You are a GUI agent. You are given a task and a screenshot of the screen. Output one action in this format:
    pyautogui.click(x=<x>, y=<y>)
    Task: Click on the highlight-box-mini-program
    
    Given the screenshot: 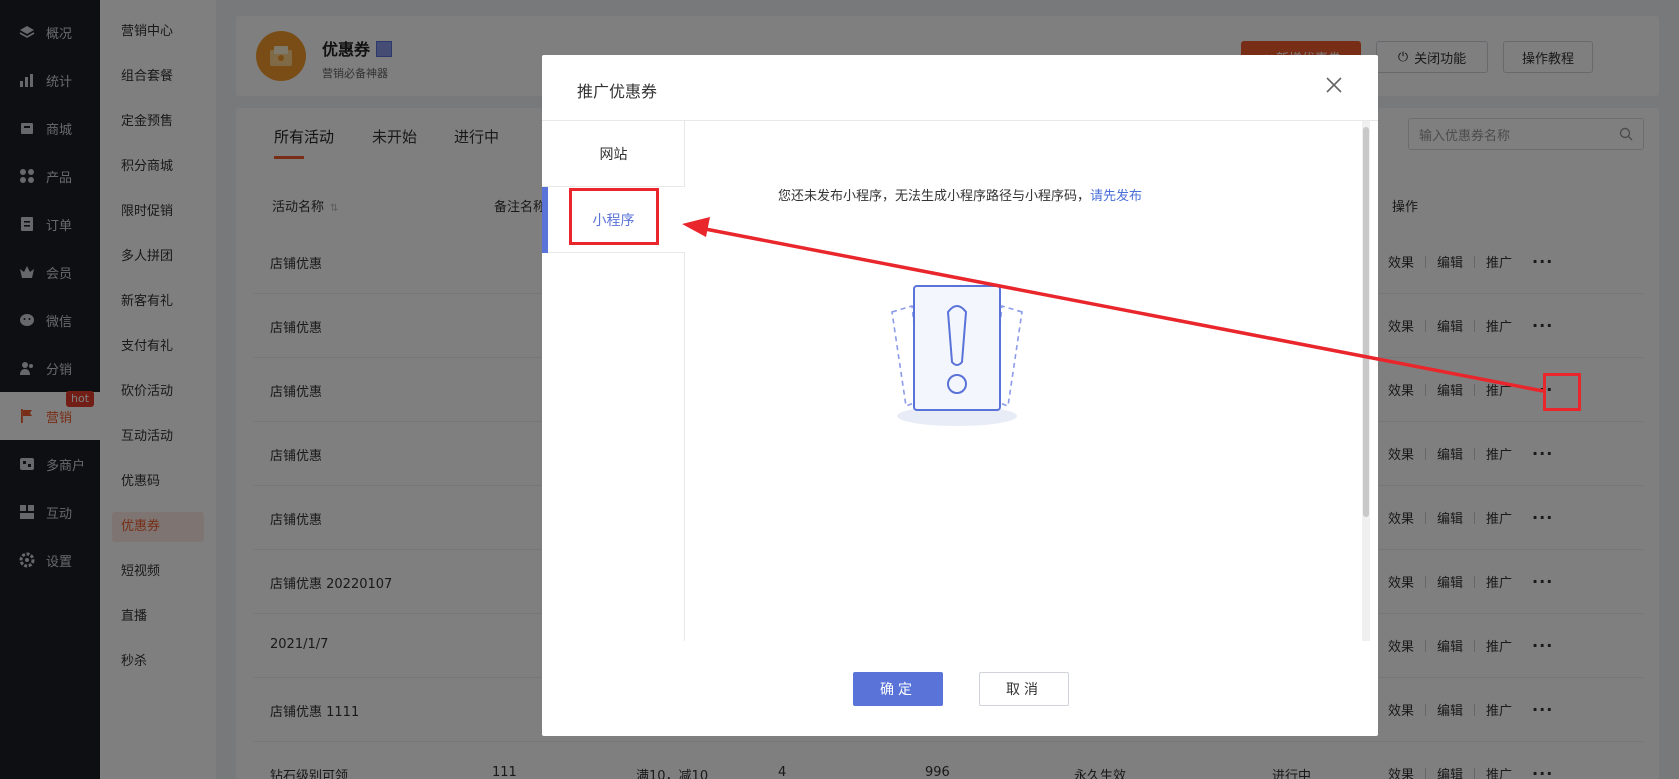 What is the action you would take?
    pyautogui.click(x=614, y=216)
    